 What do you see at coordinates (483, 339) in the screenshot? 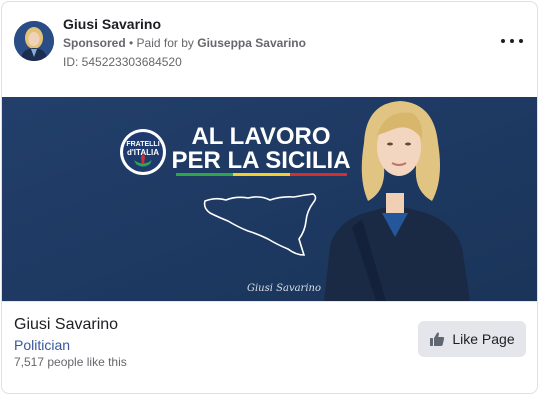
I see `like-page-button-label: Like Page` at bounding box center [483, 339].